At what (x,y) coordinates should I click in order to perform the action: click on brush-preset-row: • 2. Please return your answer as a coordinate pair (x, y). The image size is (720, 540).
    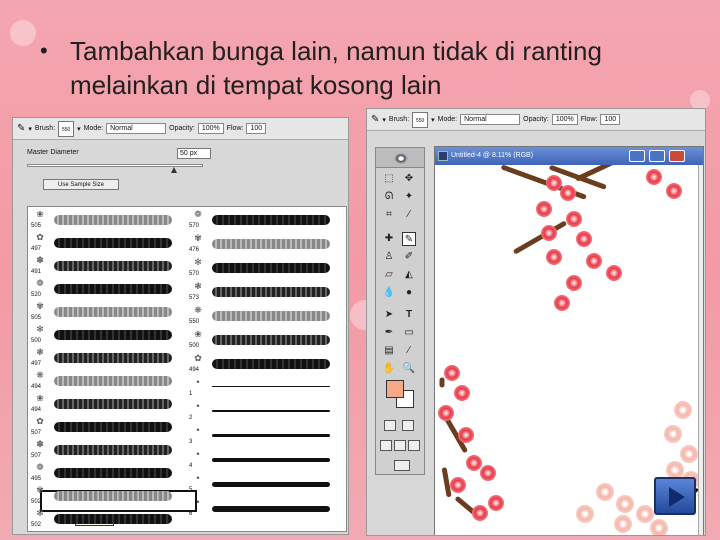
    Looking at the image, I should click on (263, 413).